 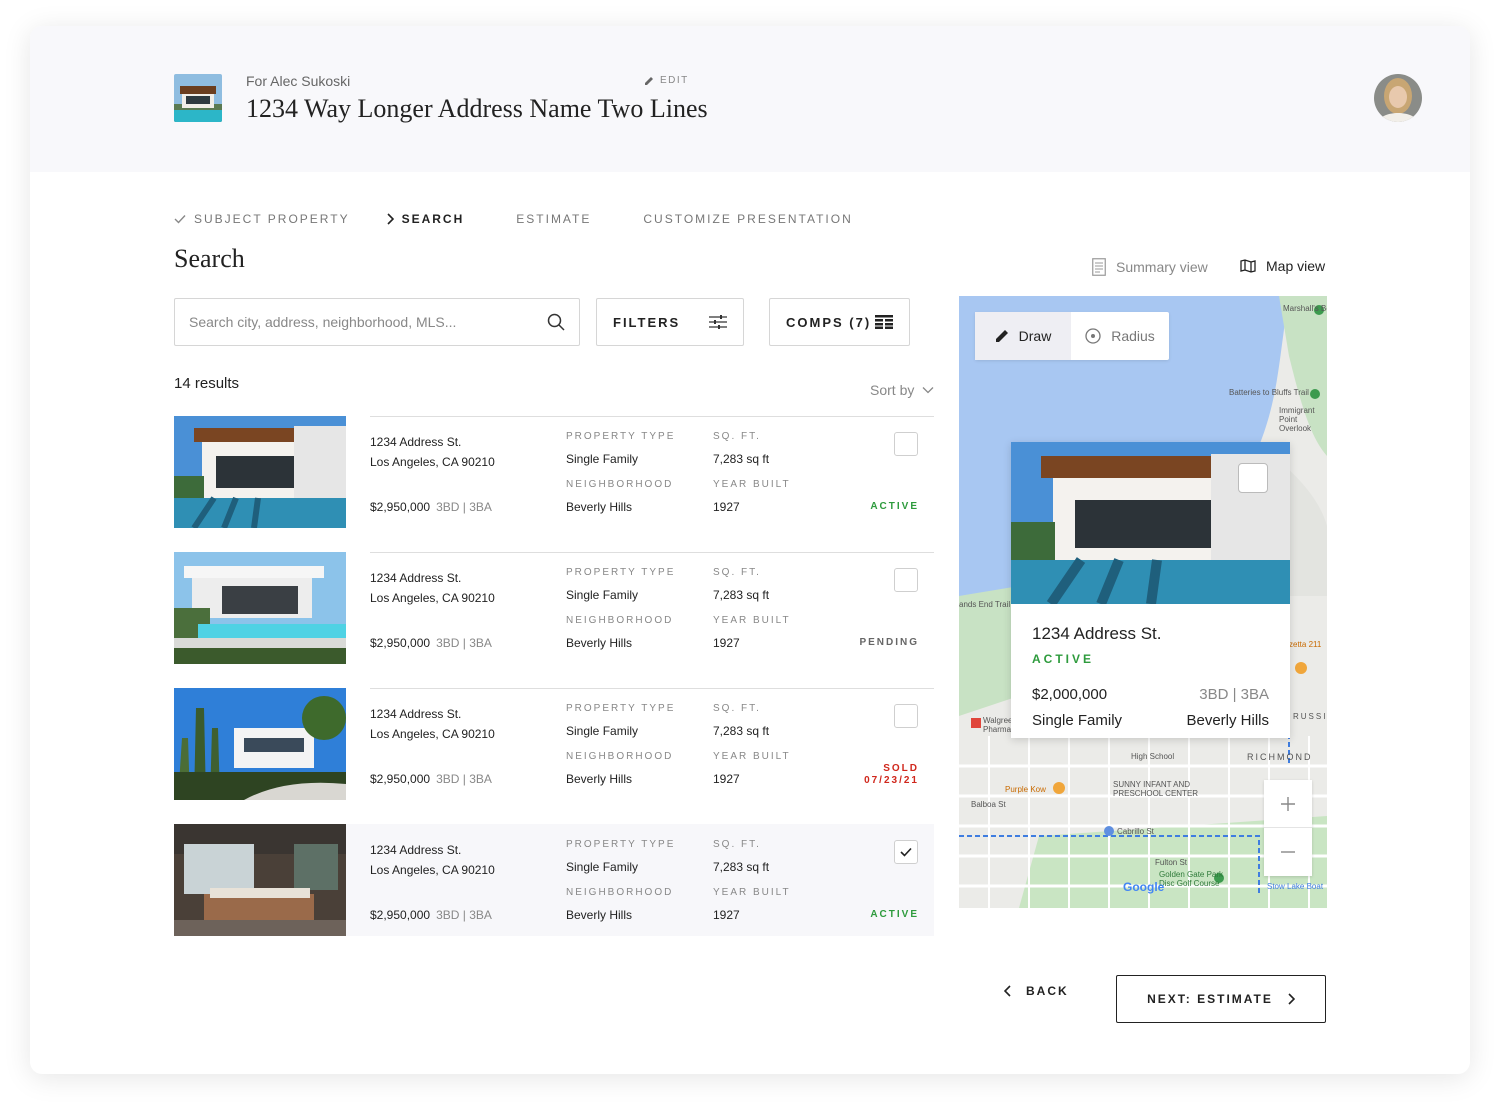 I want to click on pencil-icon, so click(x=649, y=80).